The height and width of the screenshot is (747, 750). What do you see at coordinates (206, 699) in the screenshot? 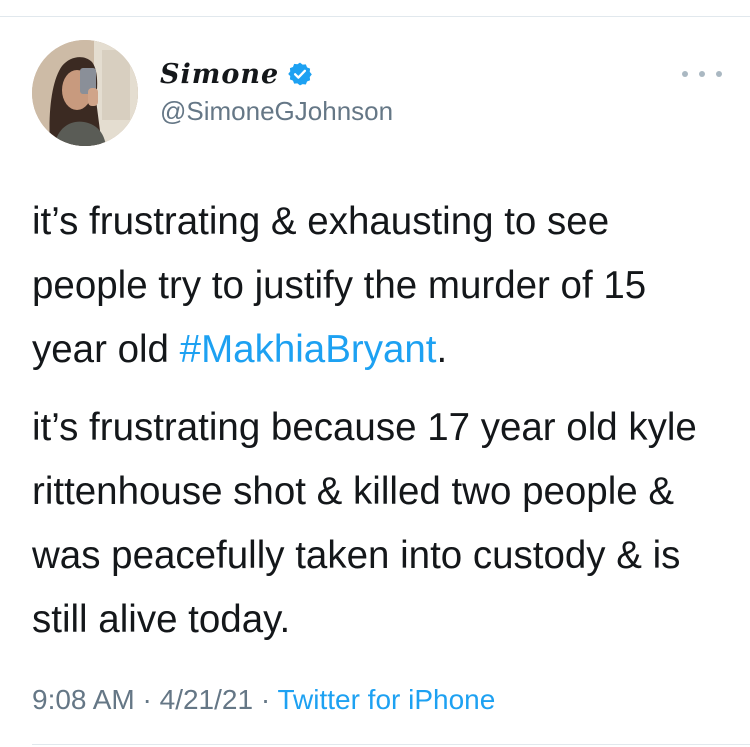
I see `tweet-date: 4/21/21` at bounding box center [206, 699].